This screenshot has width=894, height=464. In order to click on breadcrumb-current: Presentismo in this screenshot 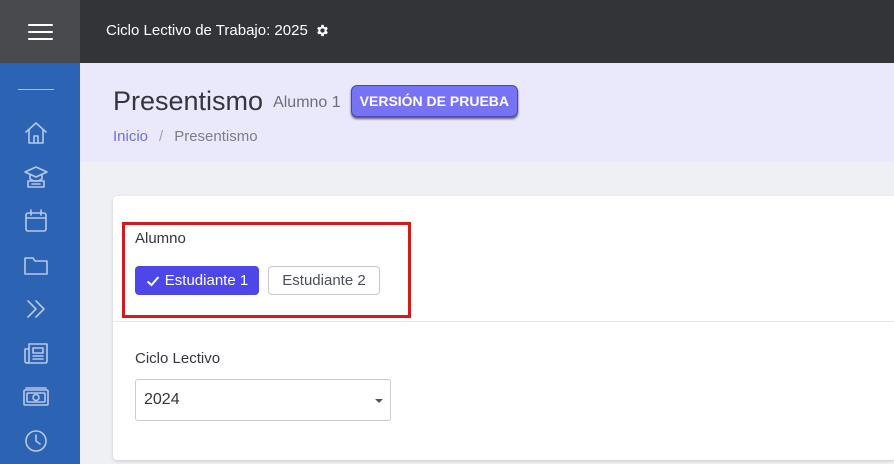, I will do `click(216, 136)`.